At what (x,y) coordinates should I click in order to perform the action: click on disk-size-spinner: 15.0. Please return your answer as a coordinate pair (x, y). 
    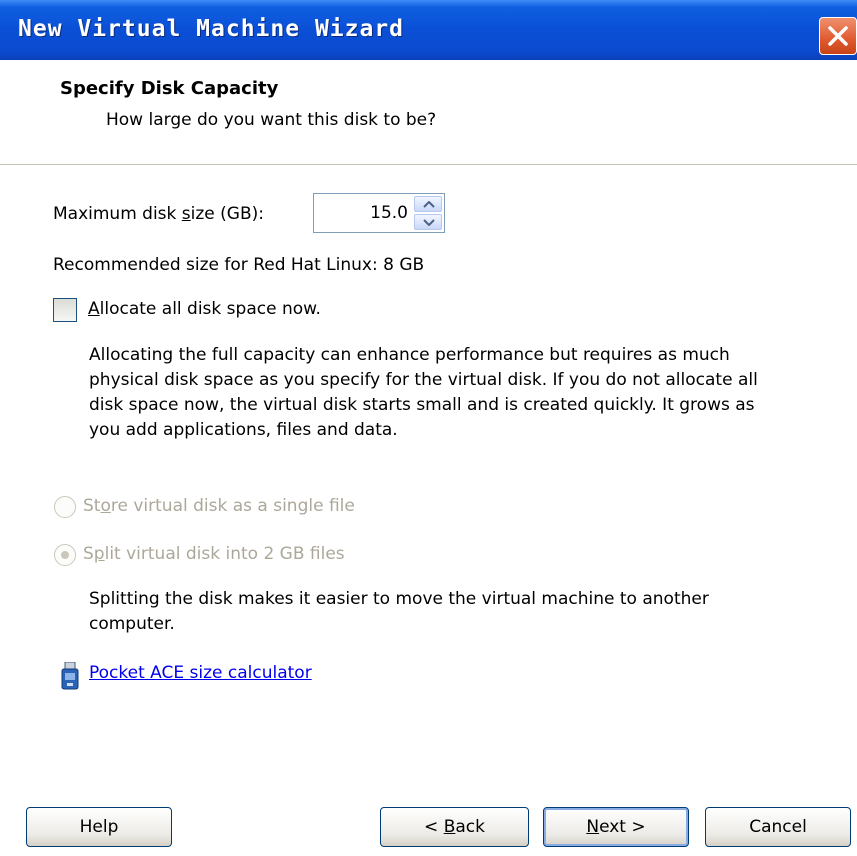
    Looking at the image, I should click on (379, 213).